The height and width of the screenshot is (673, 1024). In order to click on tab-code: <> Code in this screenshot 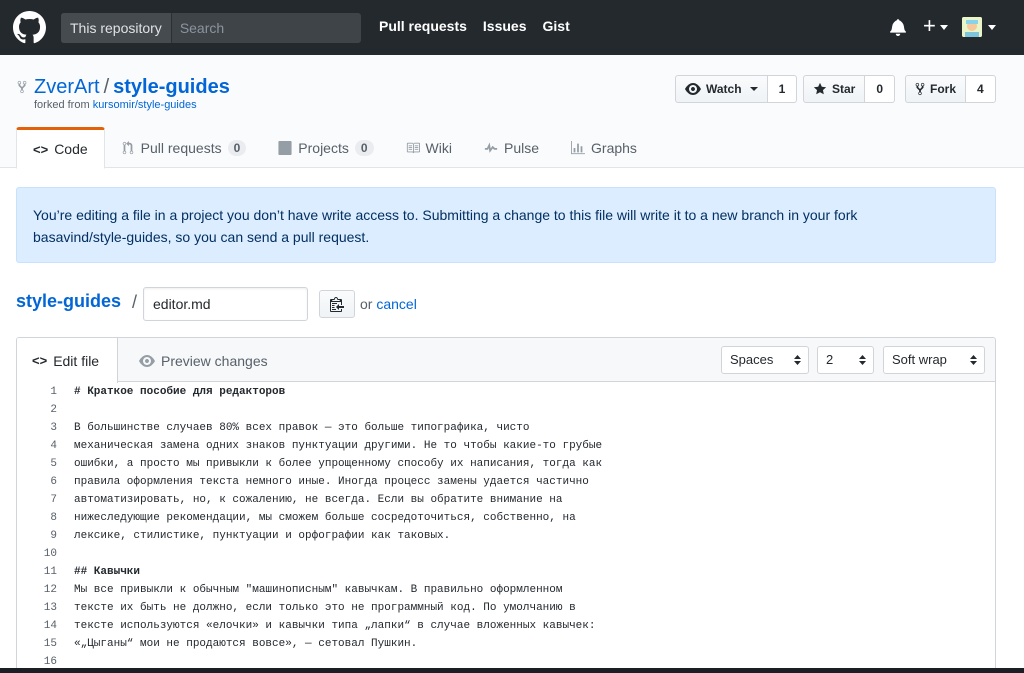, I will do `click(60, 148)`.